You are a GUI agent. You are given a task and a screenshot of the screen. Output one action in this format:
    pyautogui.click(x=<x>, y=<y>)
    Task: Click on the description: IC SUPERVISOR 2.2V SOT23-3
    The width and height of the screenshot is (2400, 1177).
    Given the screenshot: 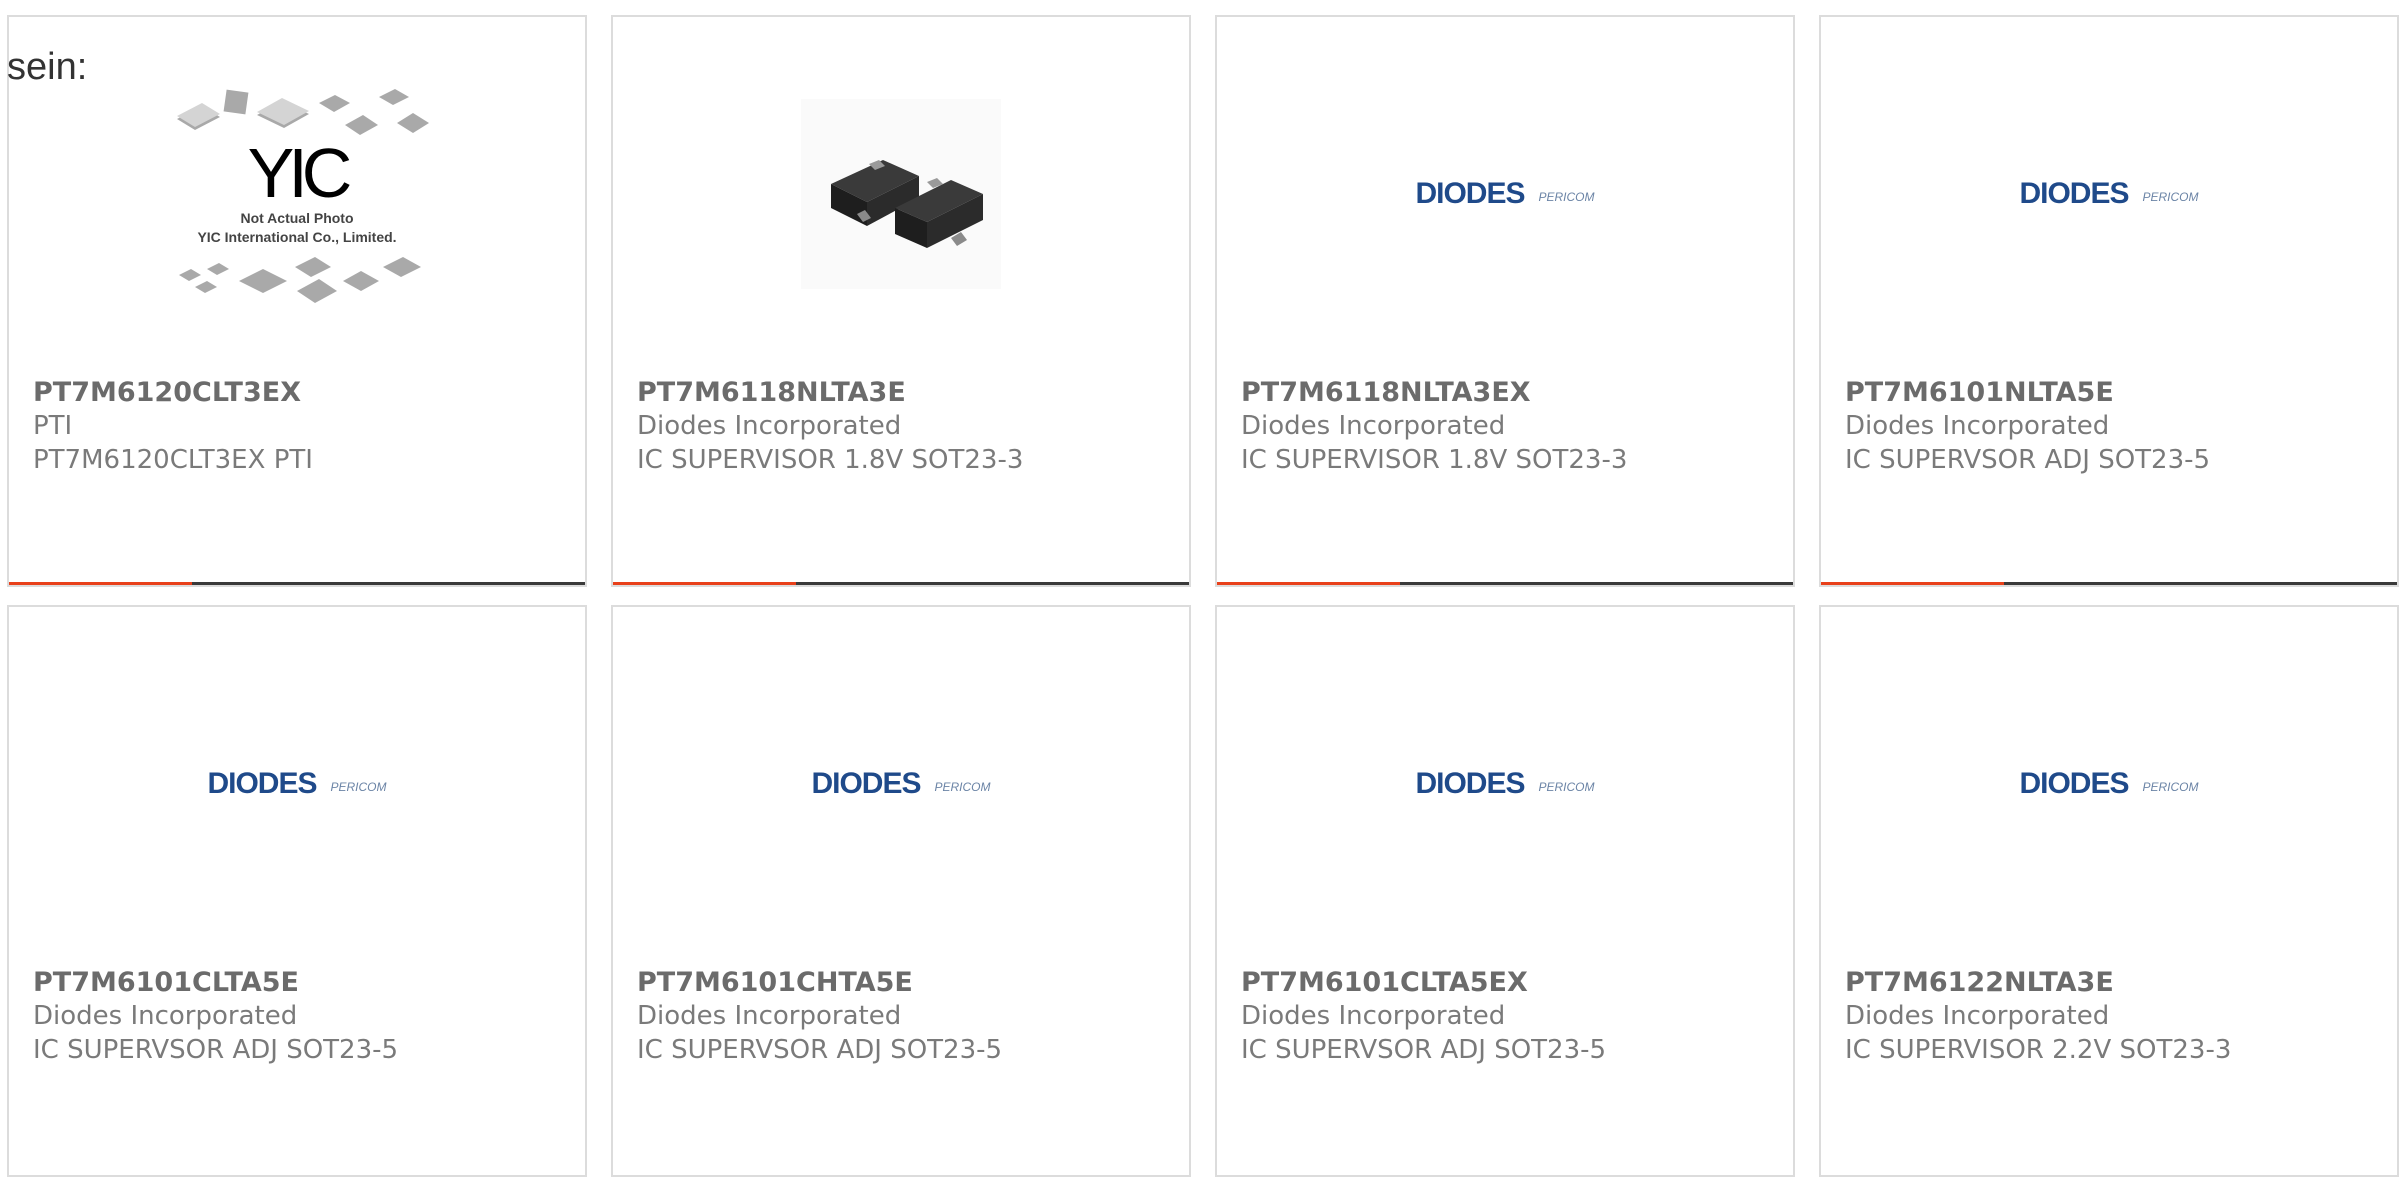 What is the action you would take?
    pyautogui.click(x=2038, y=1050)
    